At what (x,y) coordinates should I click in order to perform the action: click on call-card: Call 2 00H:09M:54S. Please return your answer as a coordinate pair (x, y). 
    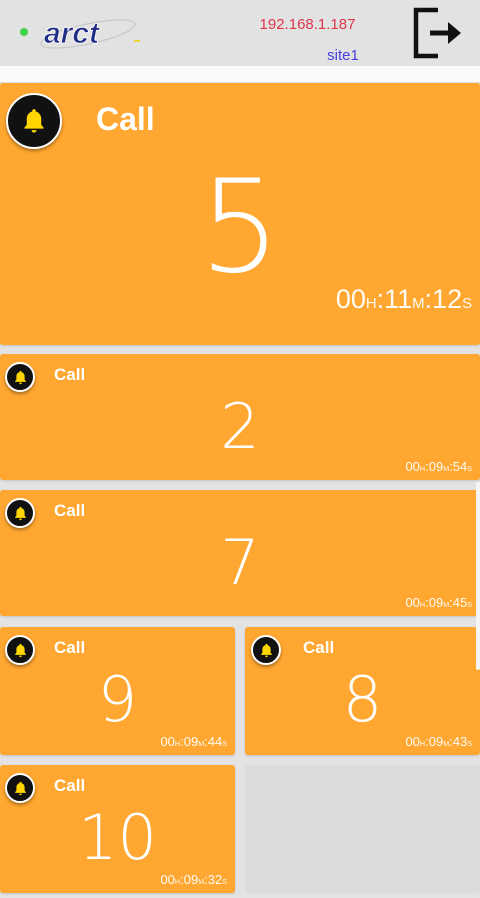
    Looking at the image, I should click on (240, 417).